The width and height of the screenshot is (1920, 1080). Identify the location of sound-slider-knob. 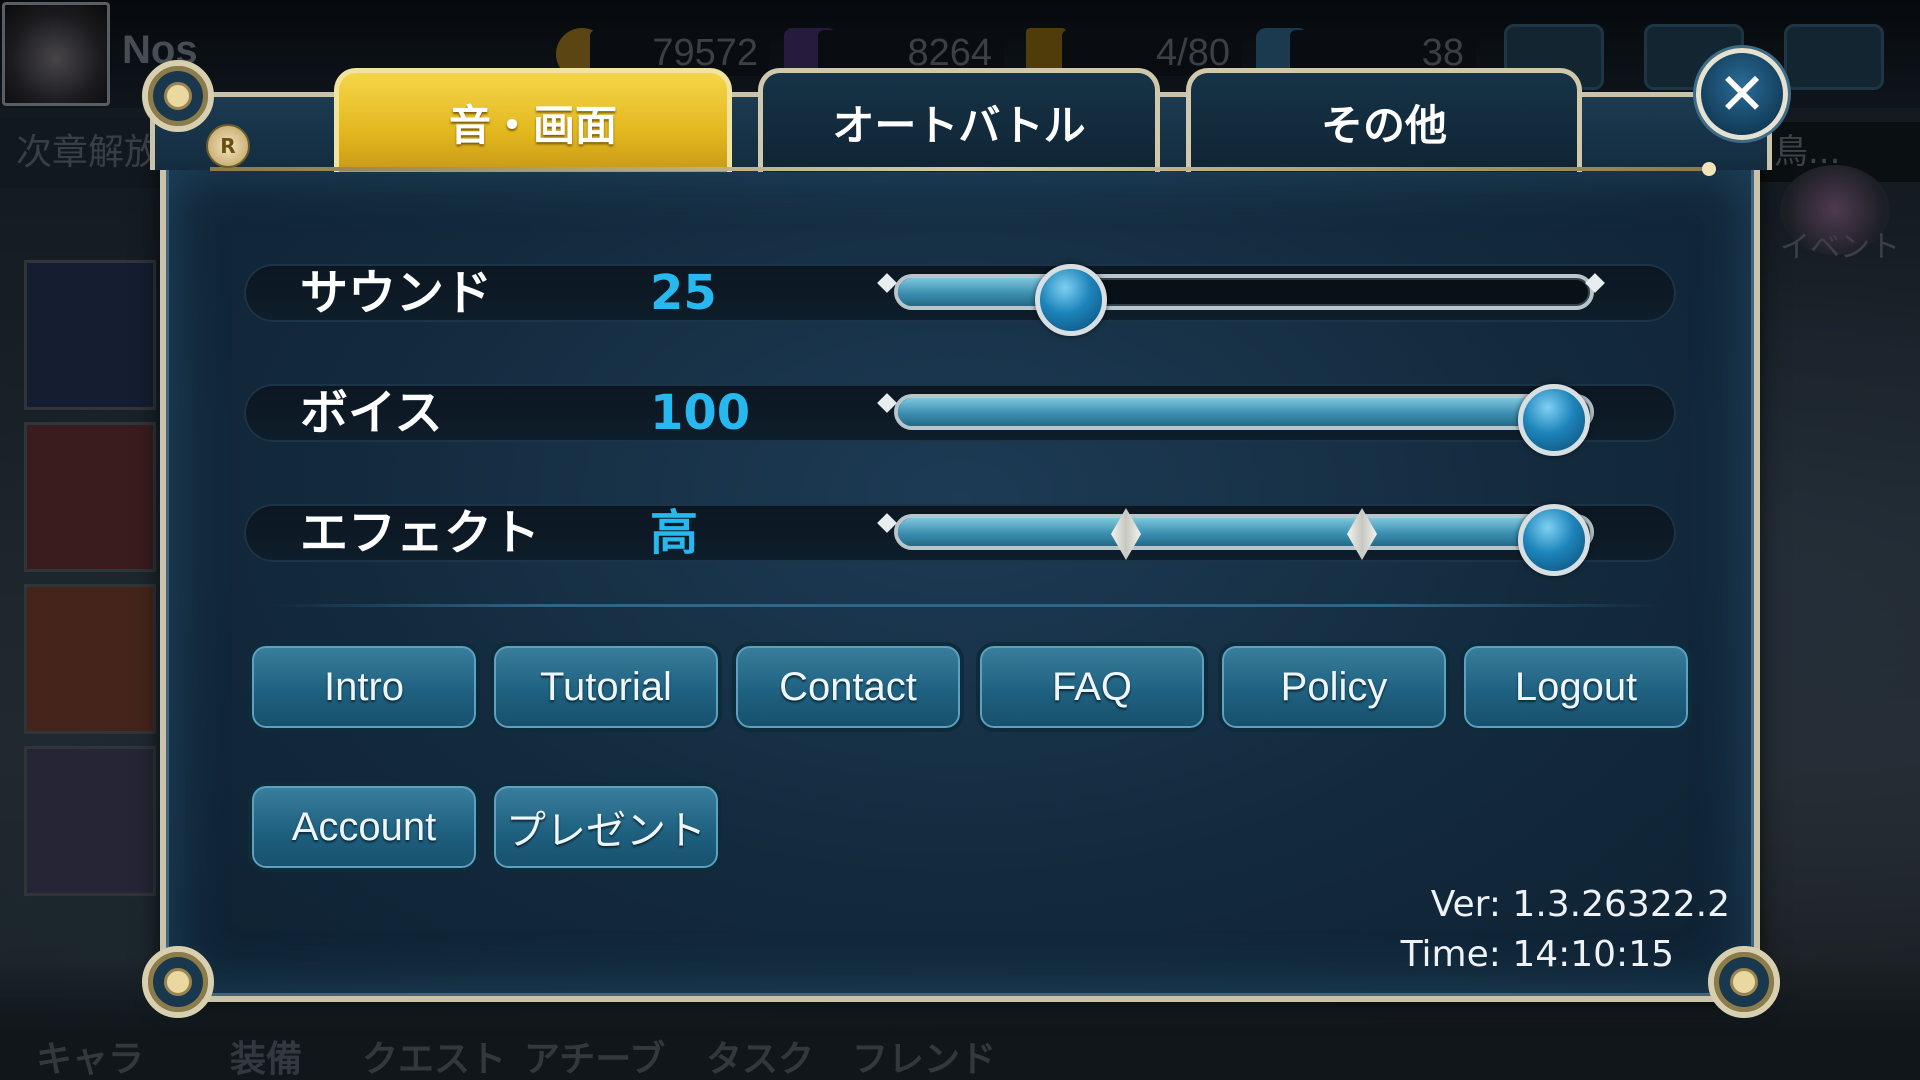
(1071, 300).